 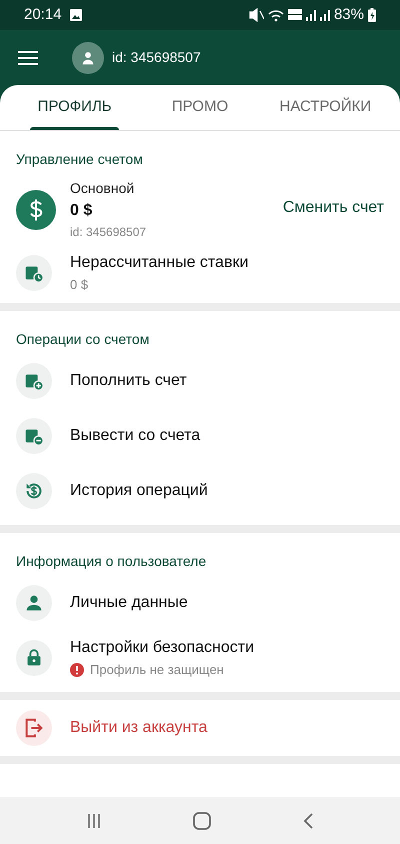 What do you see at coordinates (333, 208) in the screenshot?
I see `change-account-link: Сменить счет` at bounding box center [333, 208].